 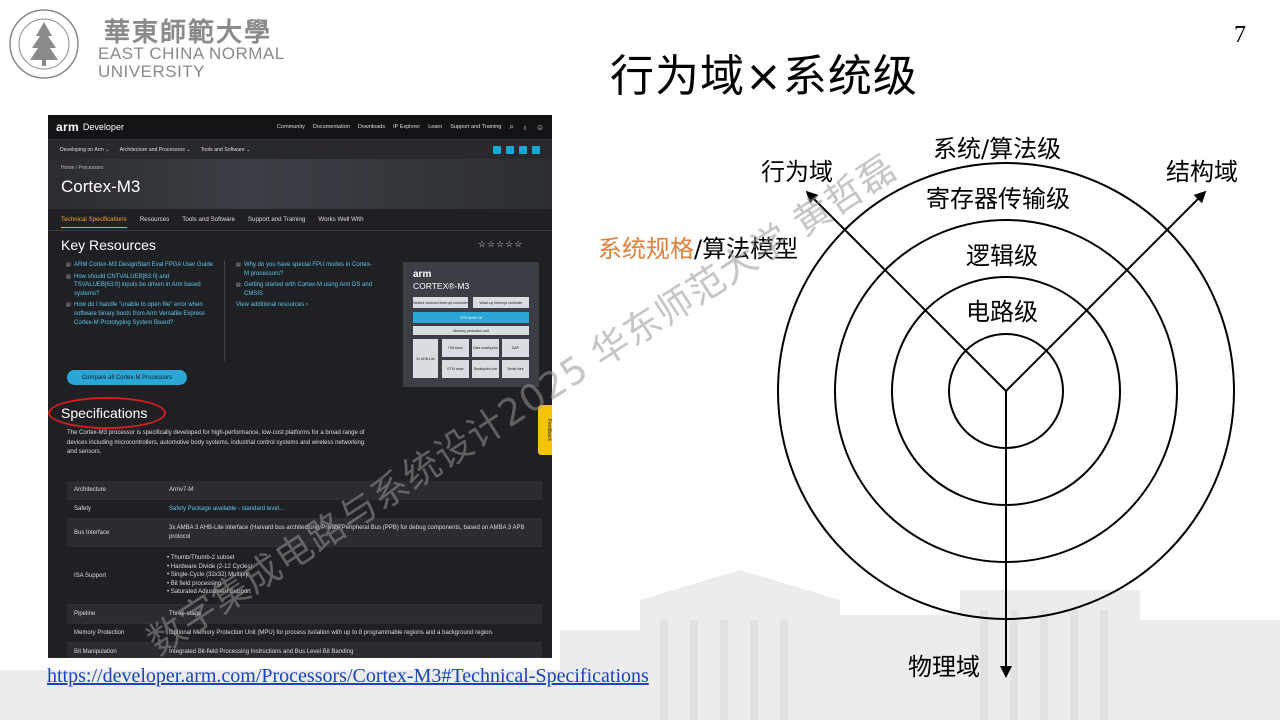 I want to click on spec-model-prefix: 系统规格, so click(x=646, y=249).